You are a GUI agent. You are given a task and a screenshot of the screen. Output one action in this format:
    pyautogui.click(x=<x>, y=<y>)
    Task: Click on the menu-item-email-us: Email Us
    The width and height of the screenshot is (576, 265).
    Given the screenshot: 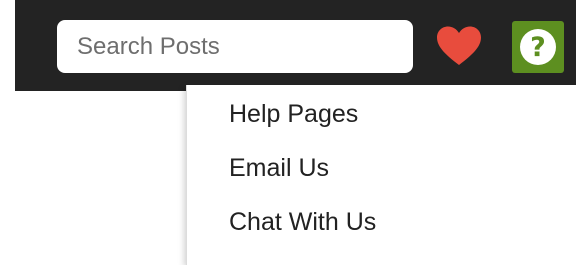 What is the action you would take?
    pyautogui.click(x=279, y=168)
    